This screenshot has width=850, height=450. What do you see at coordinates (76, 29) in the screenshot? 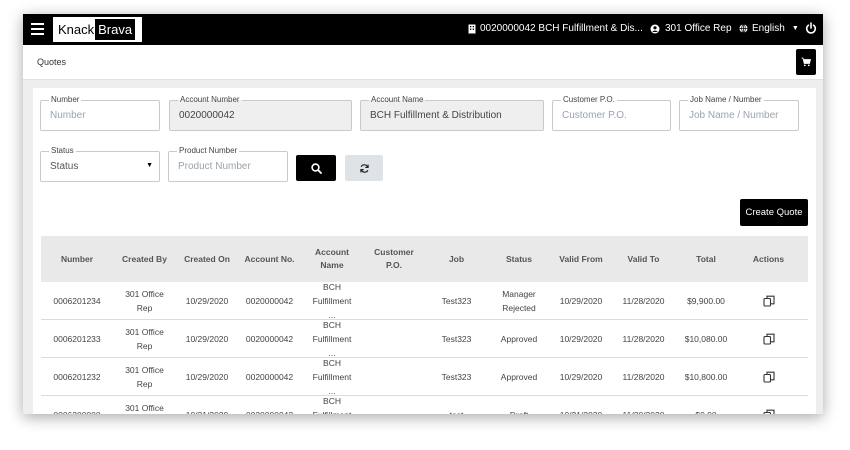
I see `logo-text-left: Knack` at bounding box center [76, 29].